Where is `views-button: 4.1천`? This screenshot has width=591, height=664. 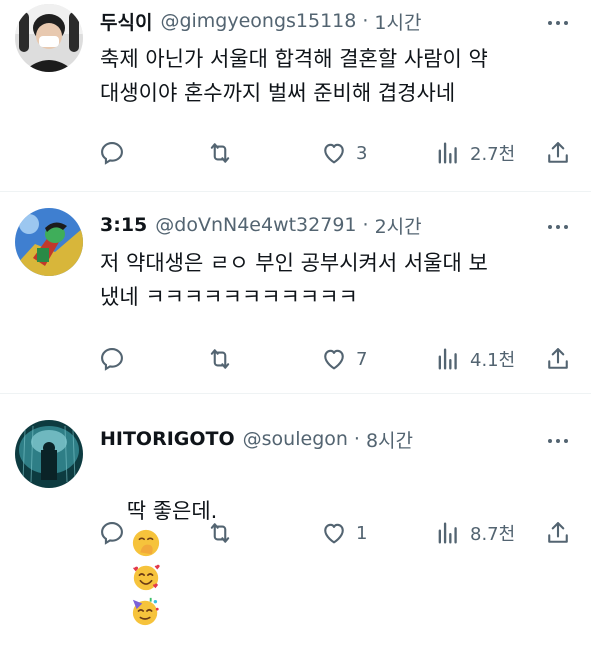 views-button: 4.1천 is located at coordinates (474, 359).